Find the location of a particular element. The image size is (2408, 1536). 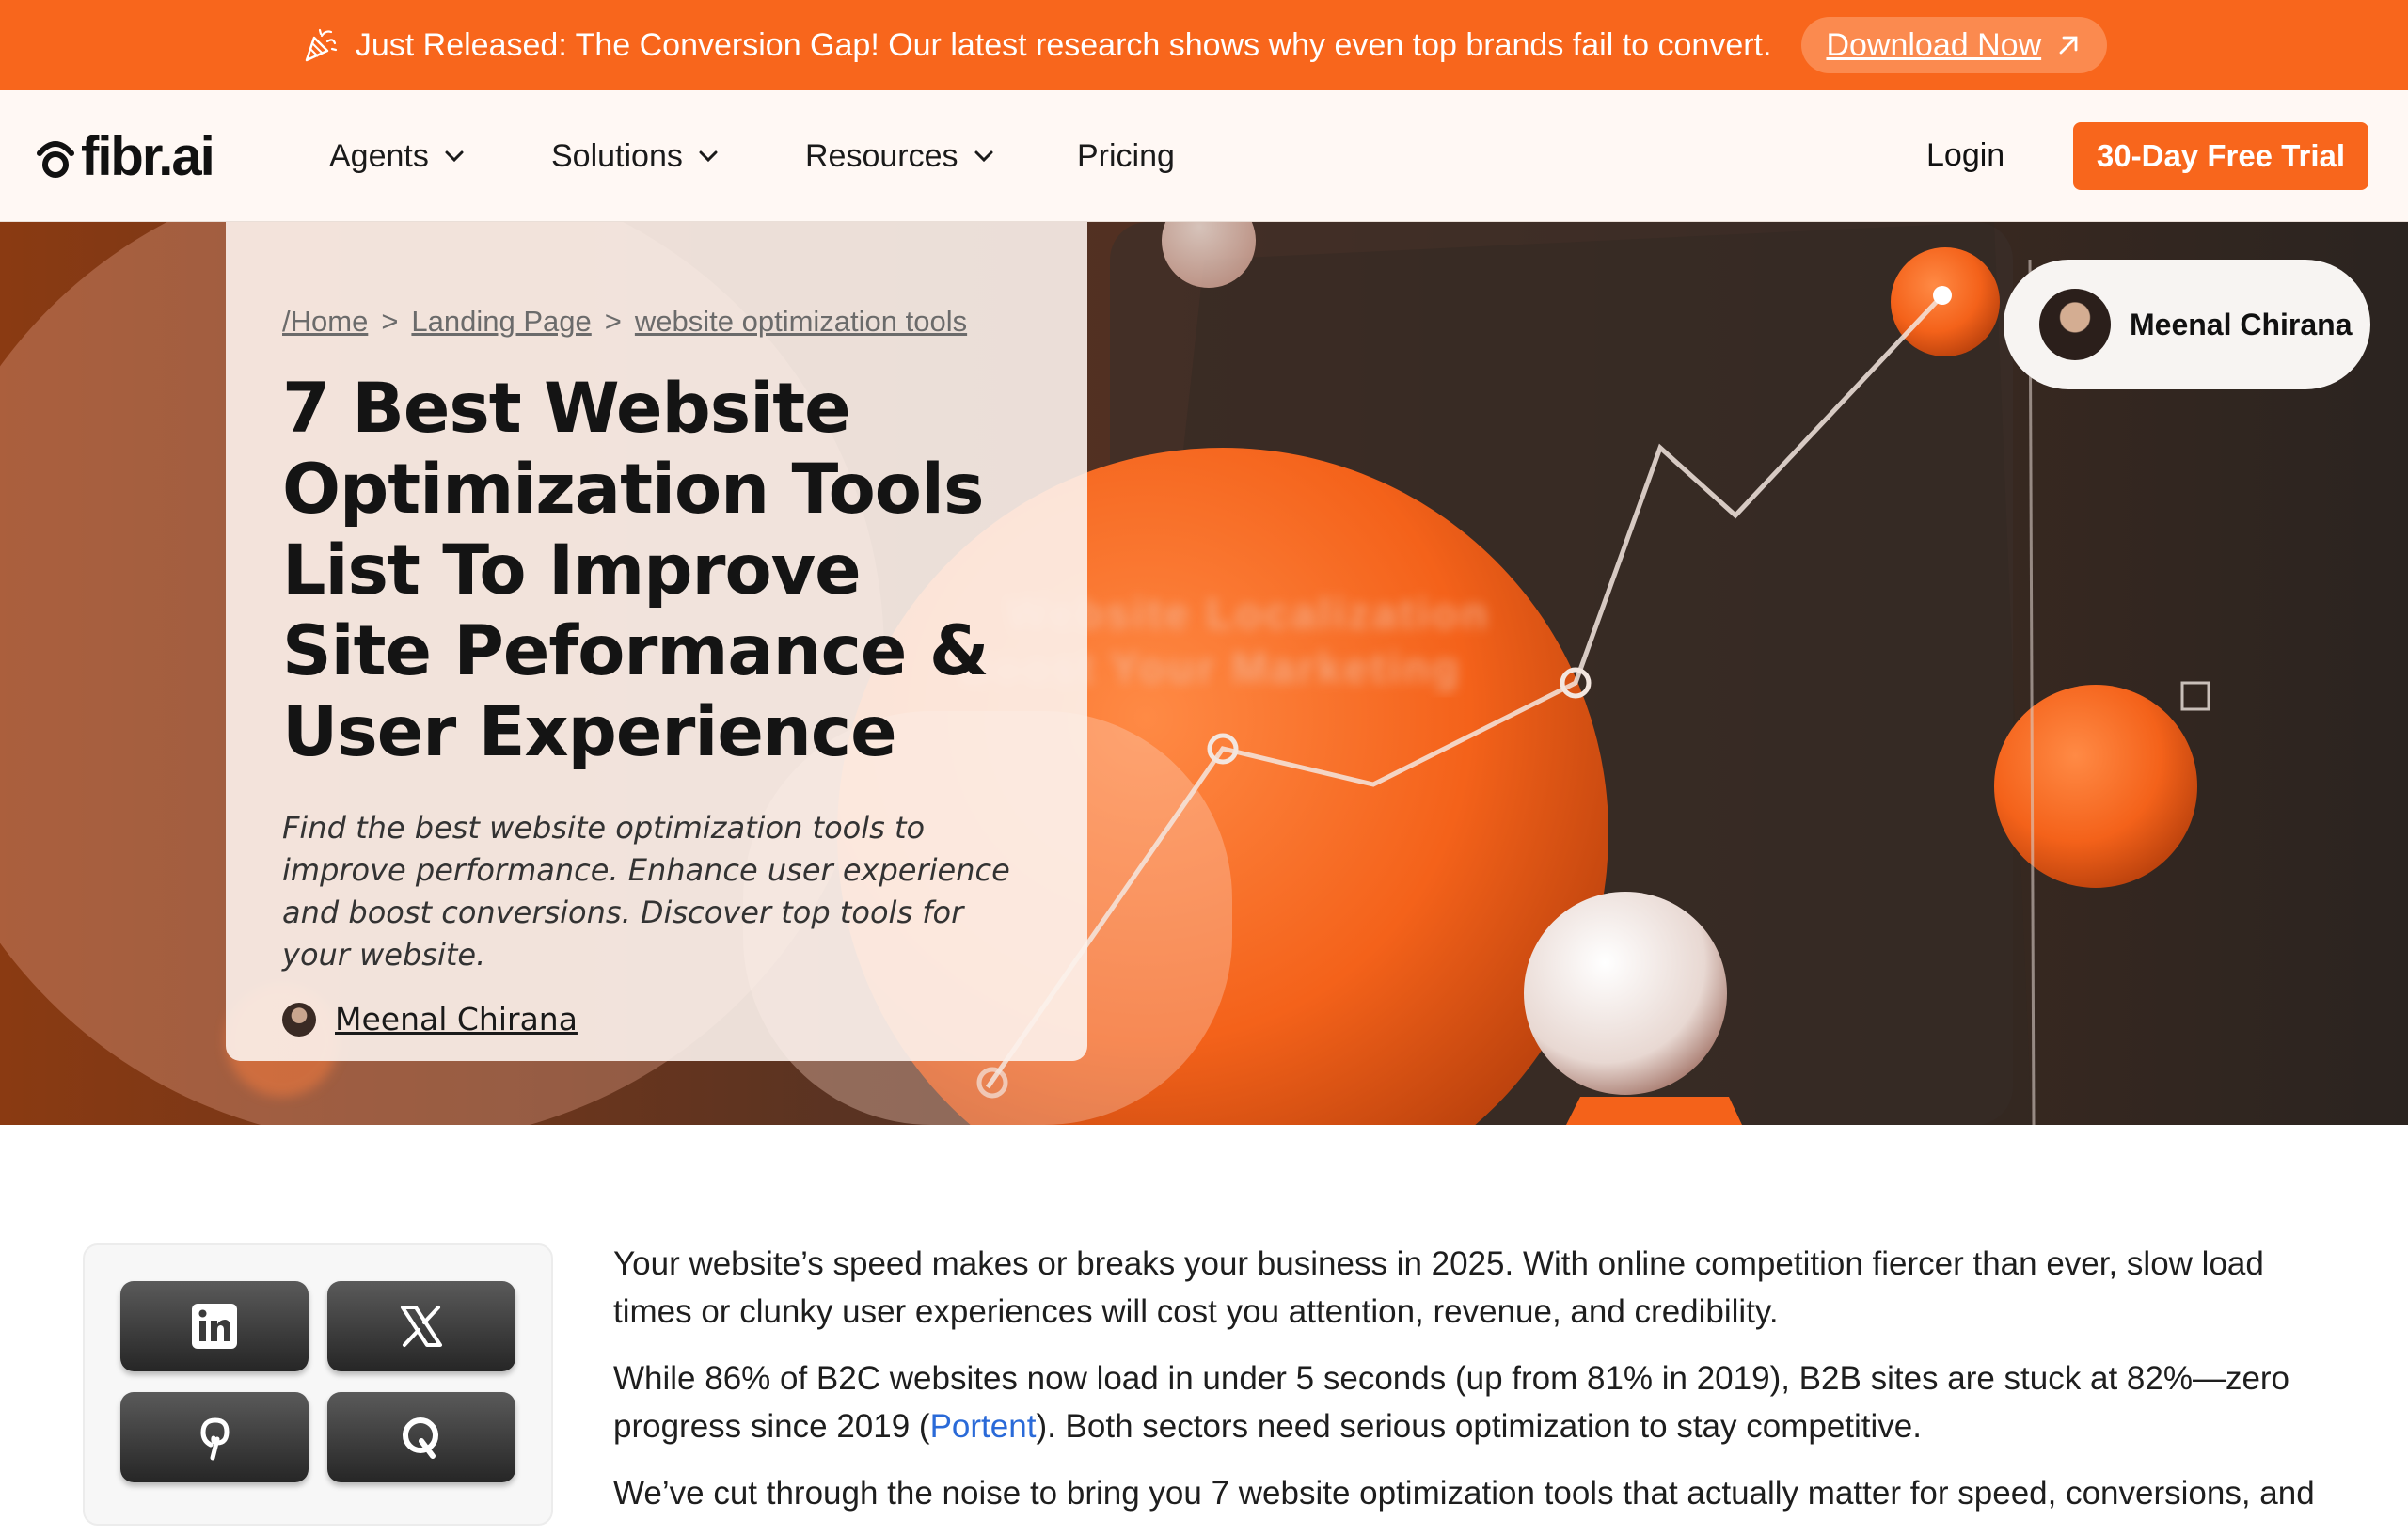

breadcrumb-landing-page: Landing Page is located at coordinates (501, 322).